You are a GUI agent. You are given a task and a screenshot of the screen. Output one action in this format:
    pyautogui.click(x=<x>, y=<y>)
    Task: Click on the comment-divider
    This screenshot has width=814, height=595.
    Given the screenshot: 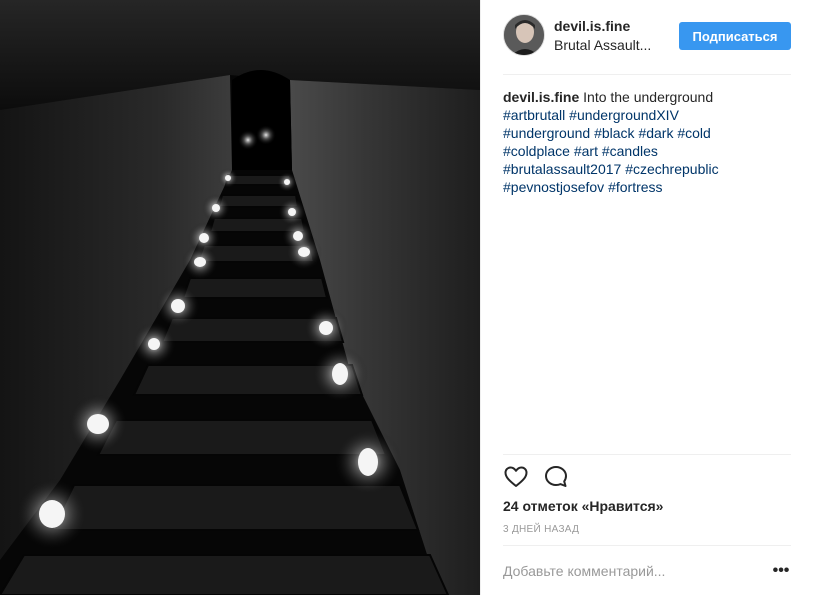 What is the action you would take?
    pyautogui.click(x=647, y=545)
    